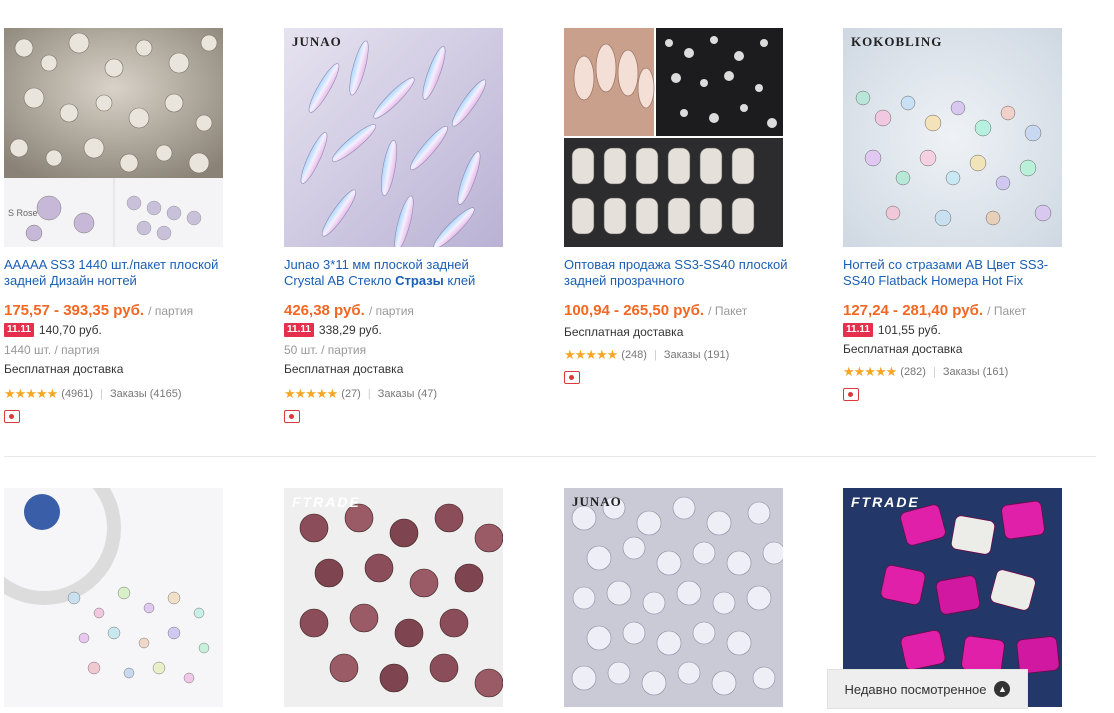 Image resolution: width=1114 pixels, height=713 pixels. What do you see at coordinates (915, 689) in the screenshot?
I see `recently-viewed-label: Недавно посмотренное` at bounding box center [915, 689].